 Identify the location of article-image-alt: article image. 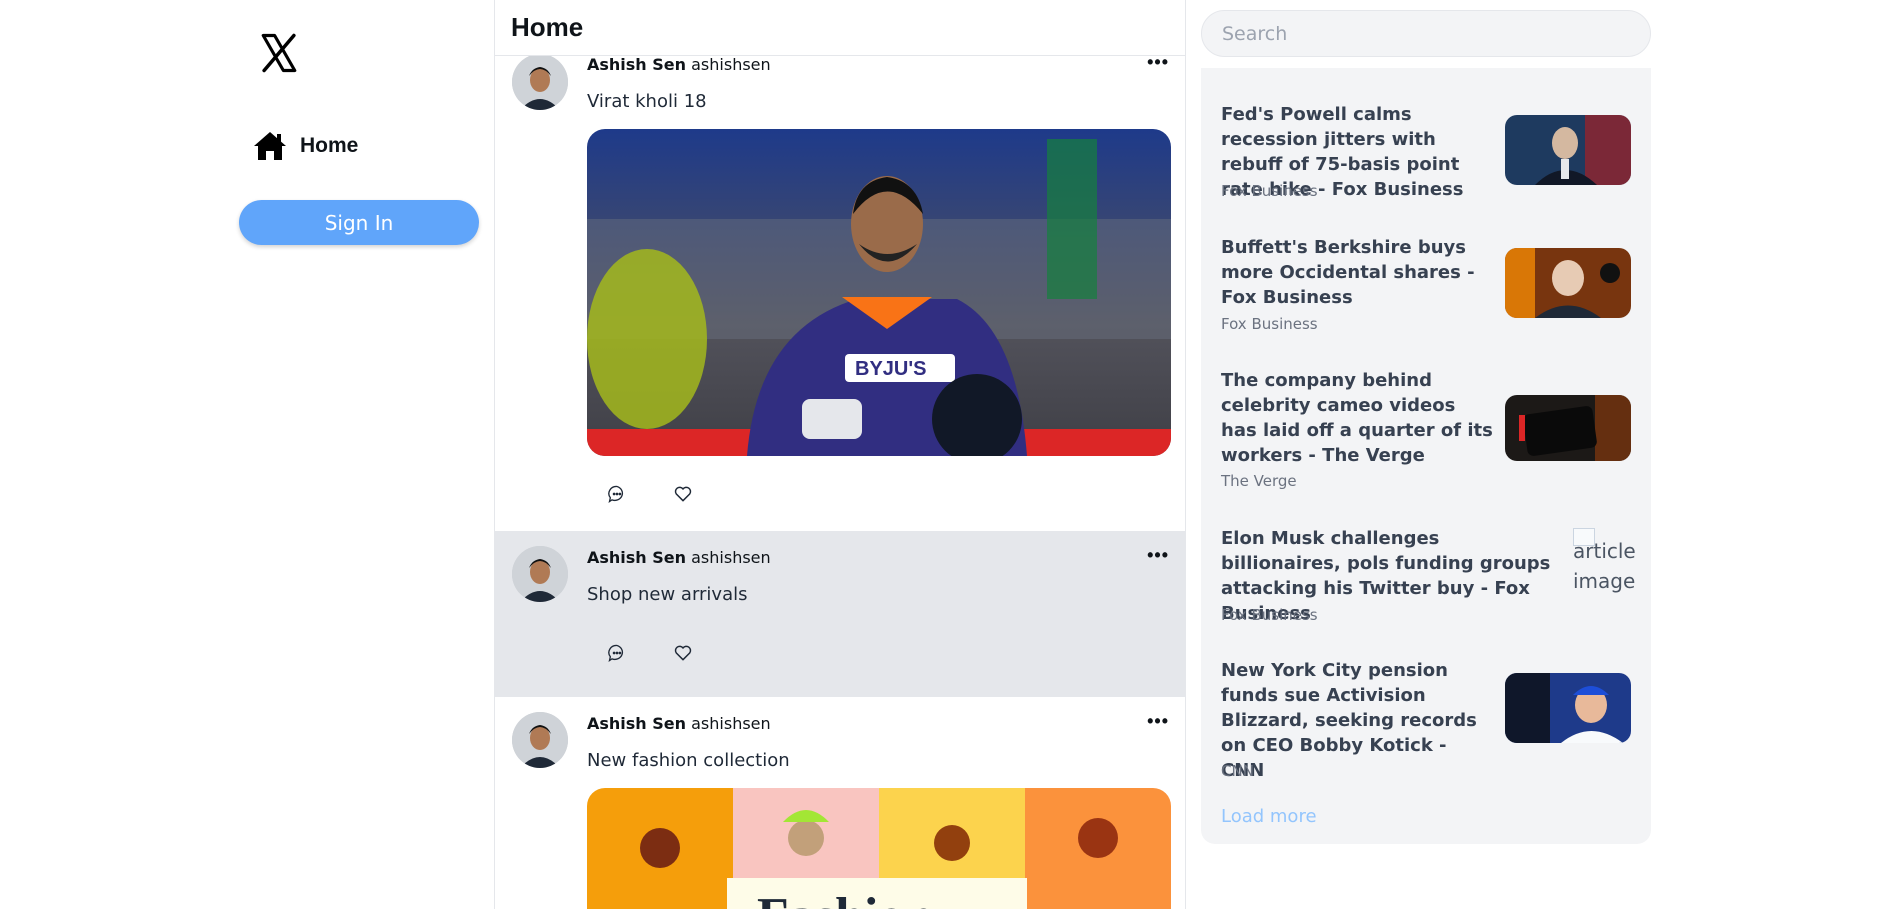
(1604, 566).